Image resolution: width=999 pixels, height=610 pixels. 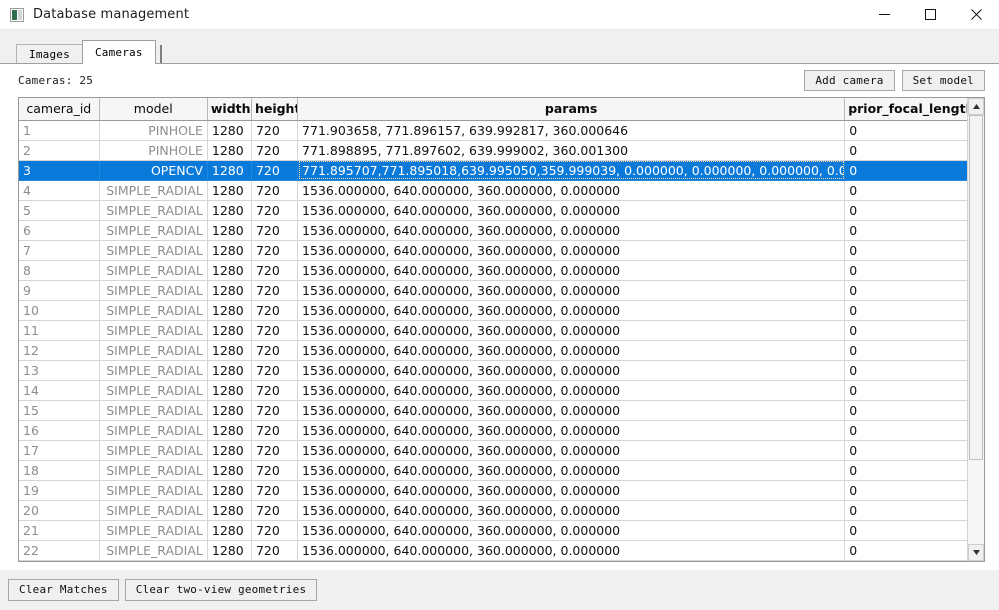 I want to click on cell-camera_id: 6, so click(x=59, y=230).